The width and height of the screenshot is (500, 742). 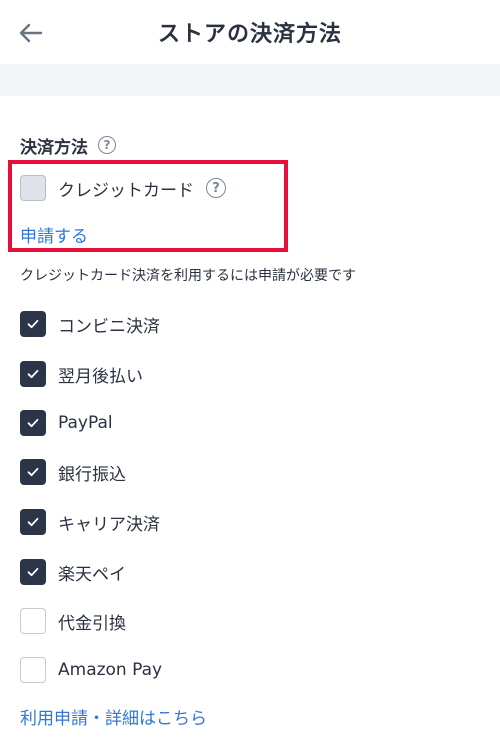 I want to click on method-label: Amazon Pay, so click(x=110, y=670).